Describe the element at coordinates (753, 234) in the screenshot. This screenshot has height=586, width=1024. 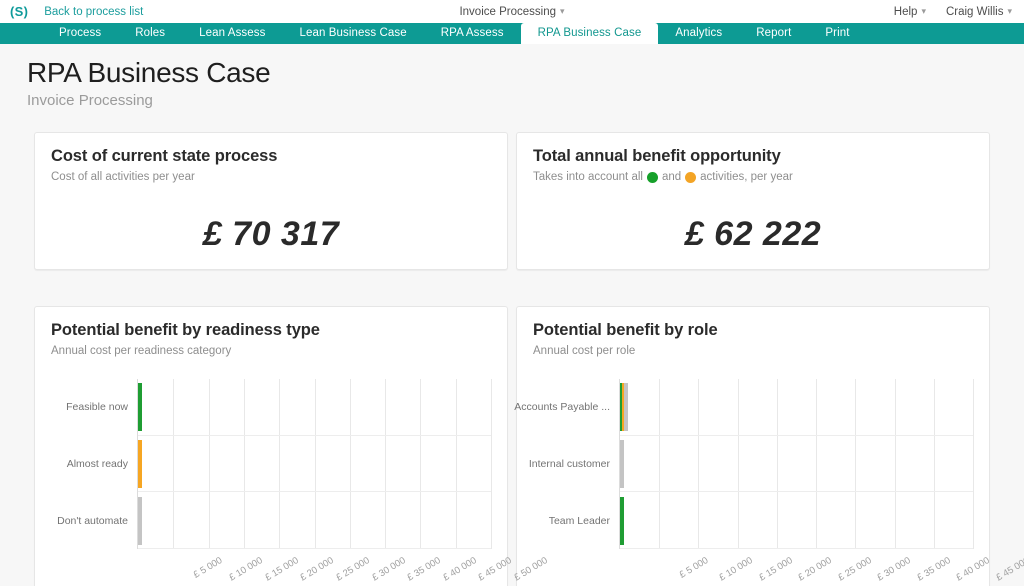
I see `total-annual-benefit-value: £ 62 222` at that location.